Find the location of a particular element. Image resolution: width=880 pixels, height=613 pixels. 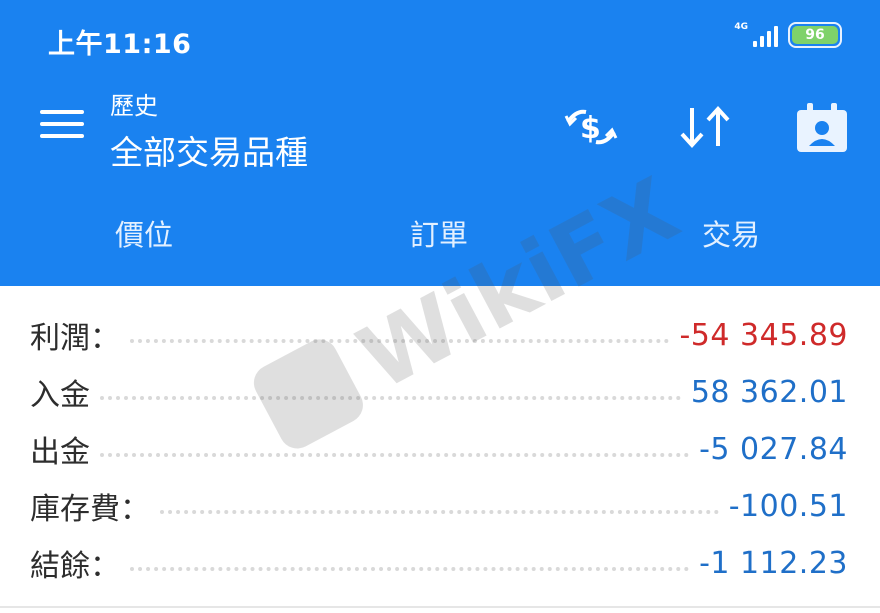

currency-exchange-icon: $ is located at coordinates (591, 129).